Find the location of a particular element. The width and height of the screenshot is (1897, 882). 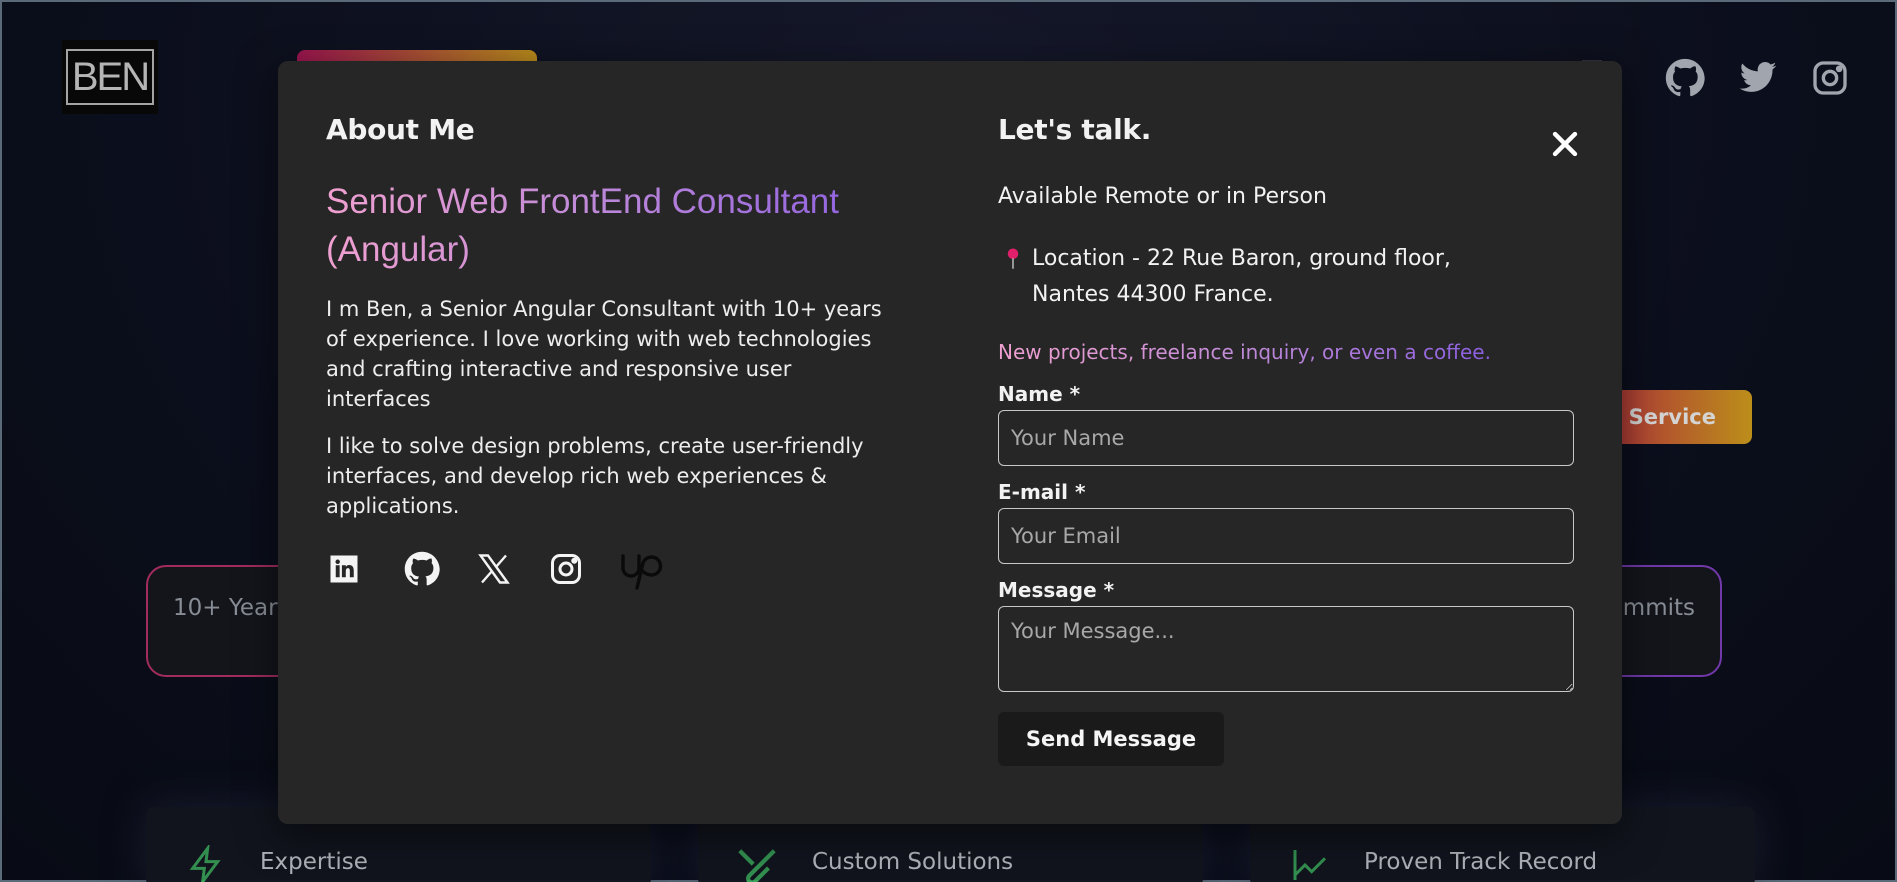

name-label: Name * is located at coordinates (1039, 394).